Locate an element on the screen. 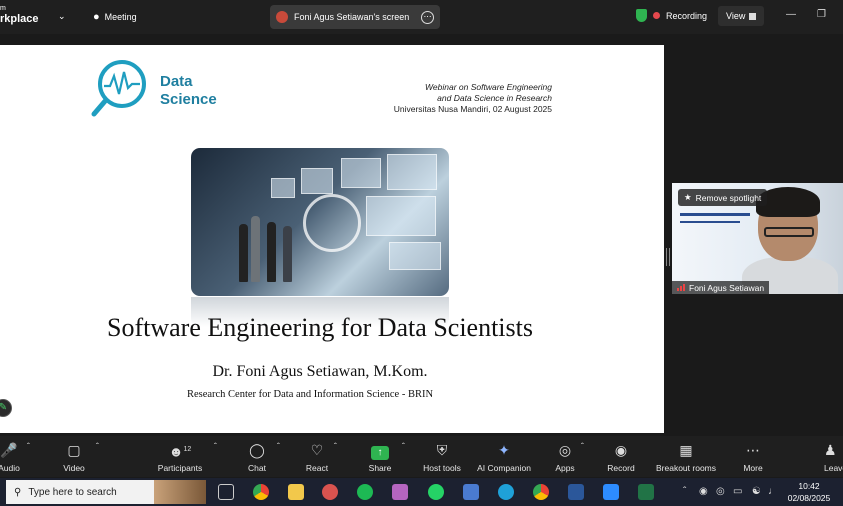 The width and height of the screenshot is (843, 506). remove-spotlight-button: ★ Remove spotlight is located at coordinates (723, 197).